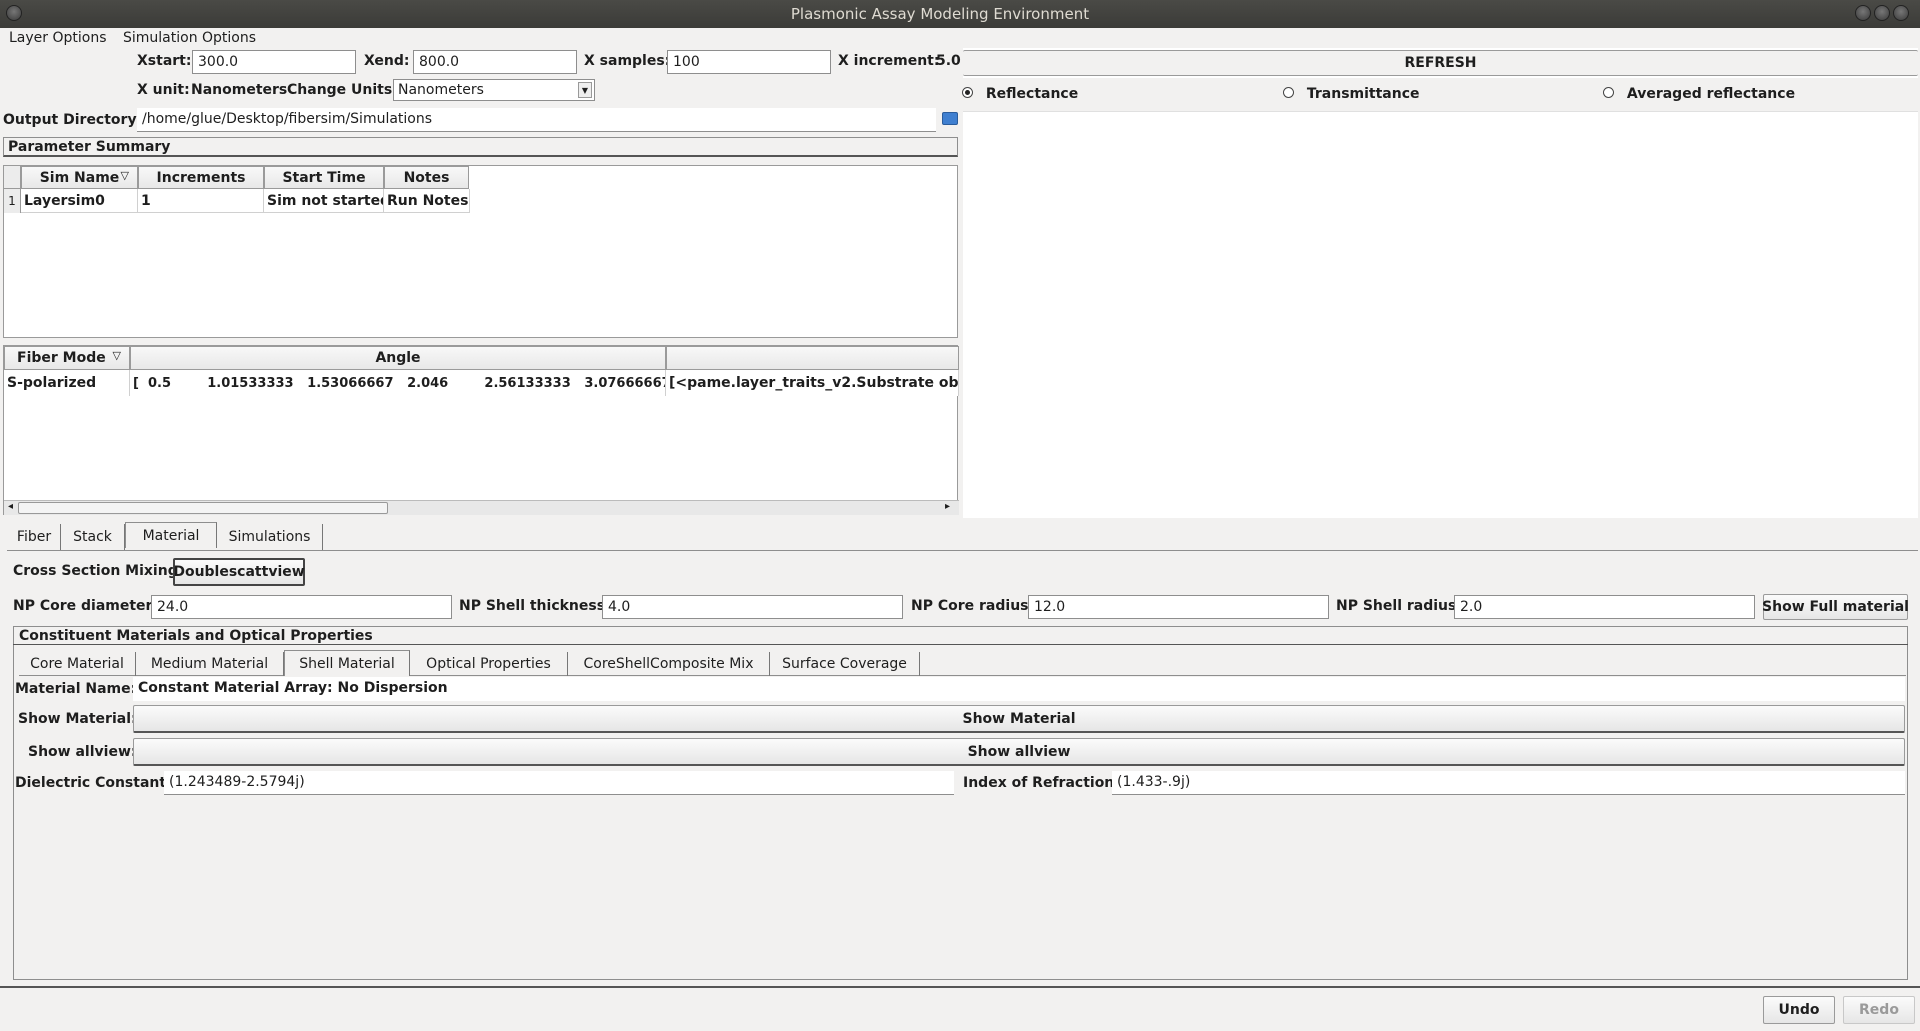 The height and width of the screenshot is (1031, 1920). I want to click on cell-start-time: Sim not started, so click(324, 201).